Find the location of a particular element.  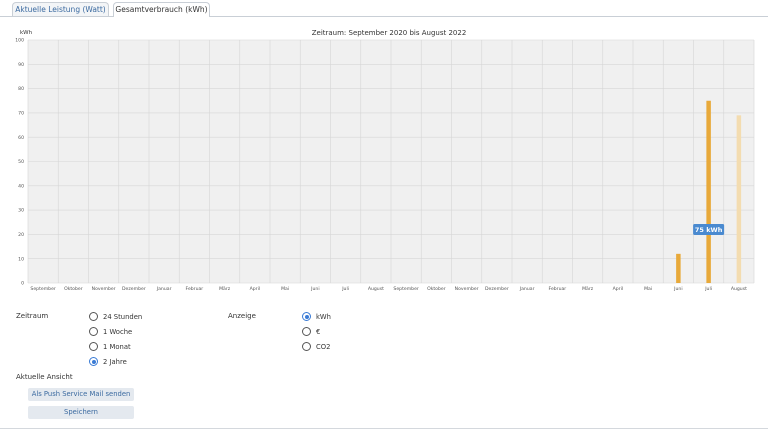

y-tick-label: 0 is located at coordinates (22, 284).